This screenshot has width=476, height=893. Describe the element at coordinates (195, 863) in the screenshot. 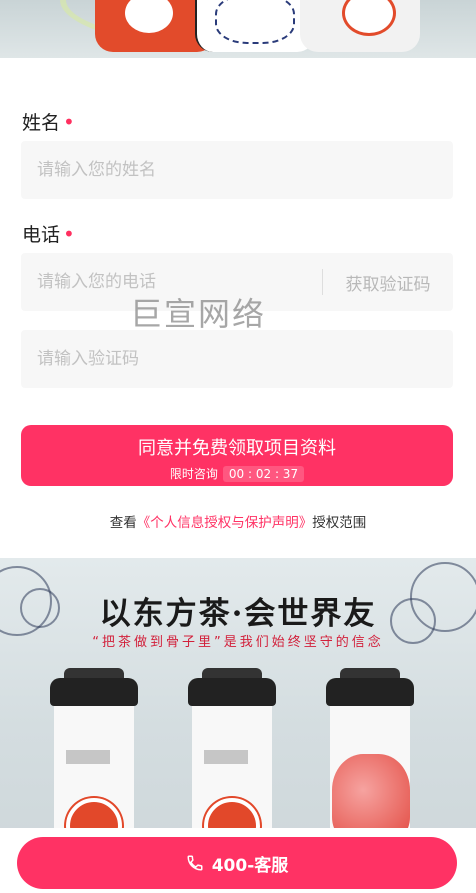

I see `phone-icon` at that location.